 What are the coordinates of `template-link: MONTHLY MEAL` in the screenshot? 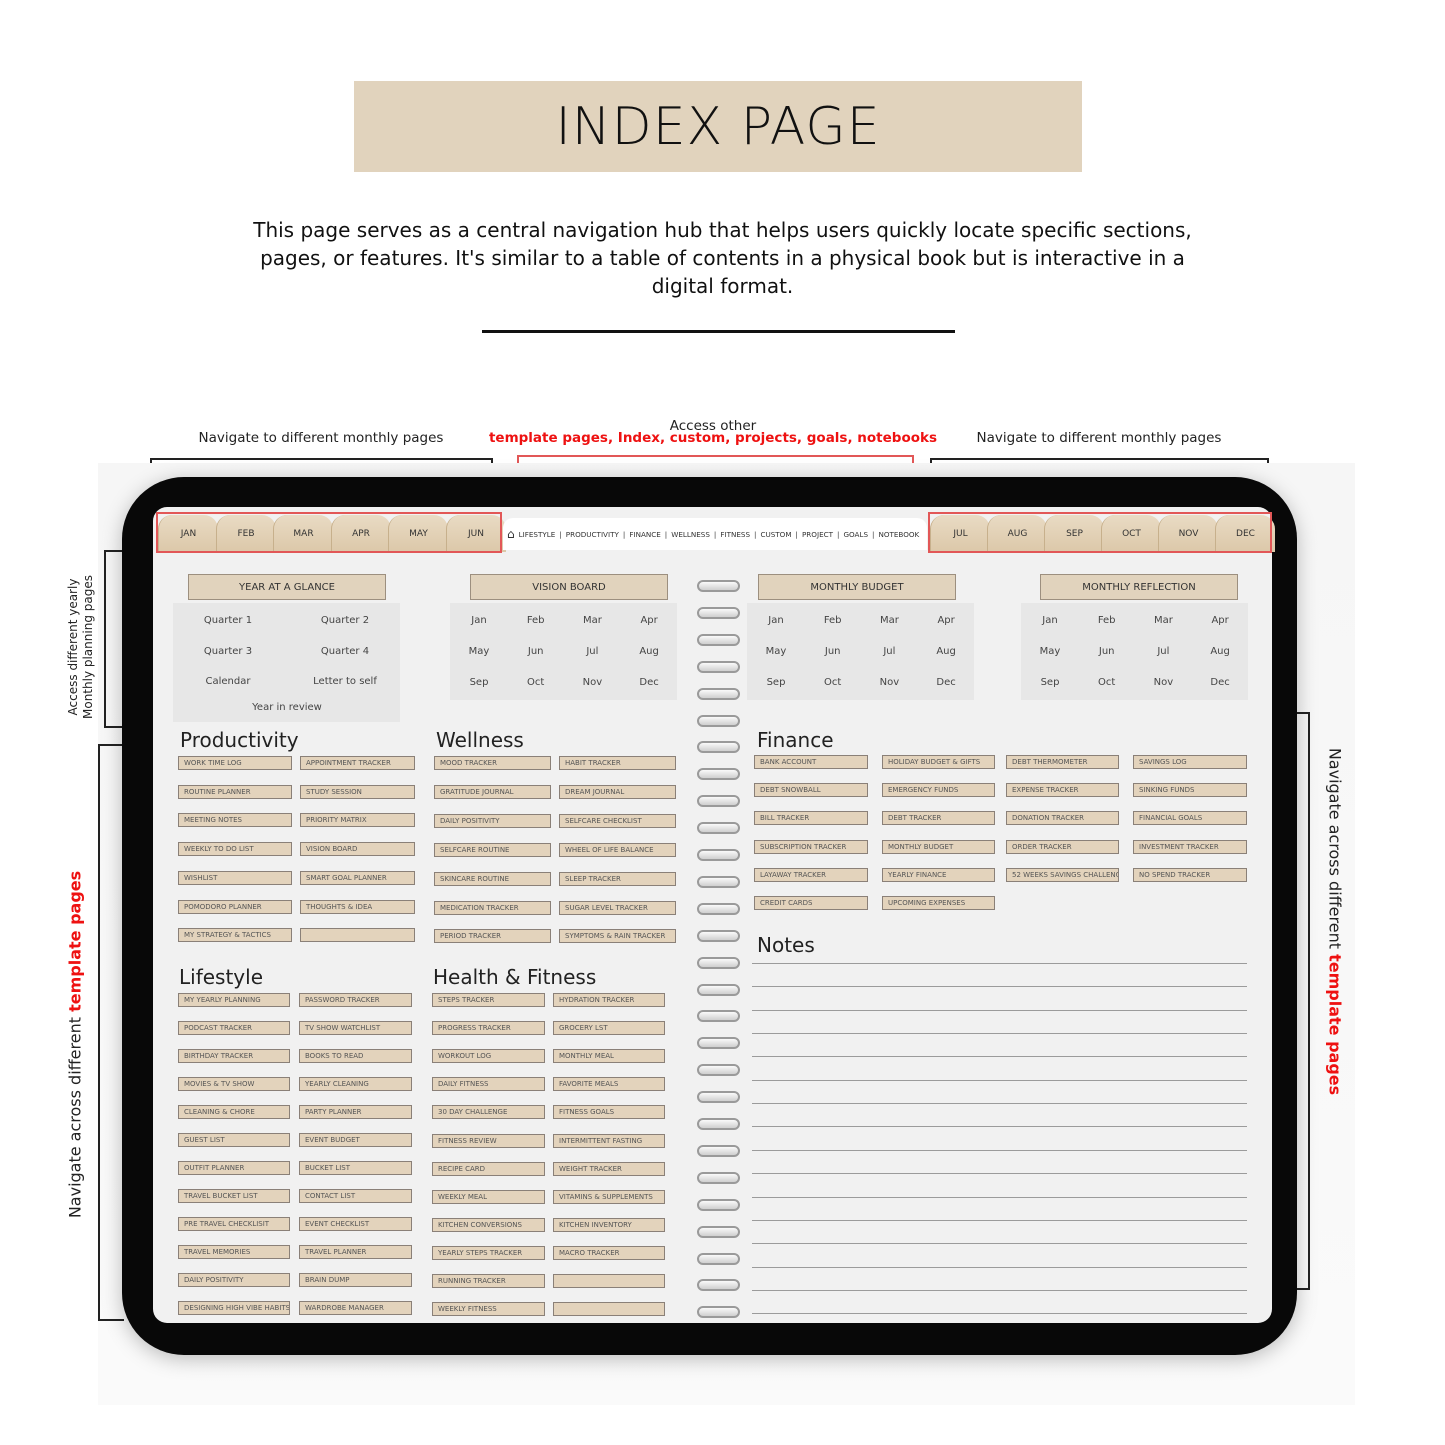 It's located at (609, 1056).